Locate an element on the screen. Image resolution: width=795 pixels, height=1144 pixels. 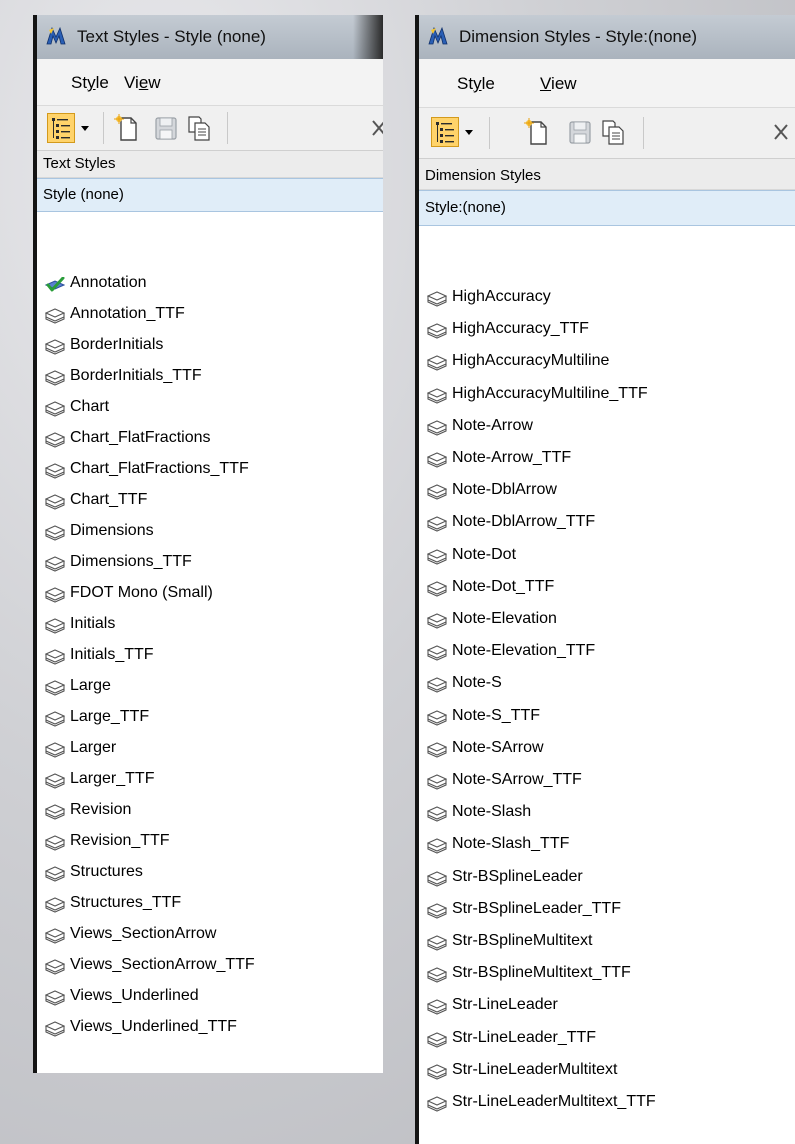
list-item: Chart_FlatFractions is located at coordinates (210, 438).